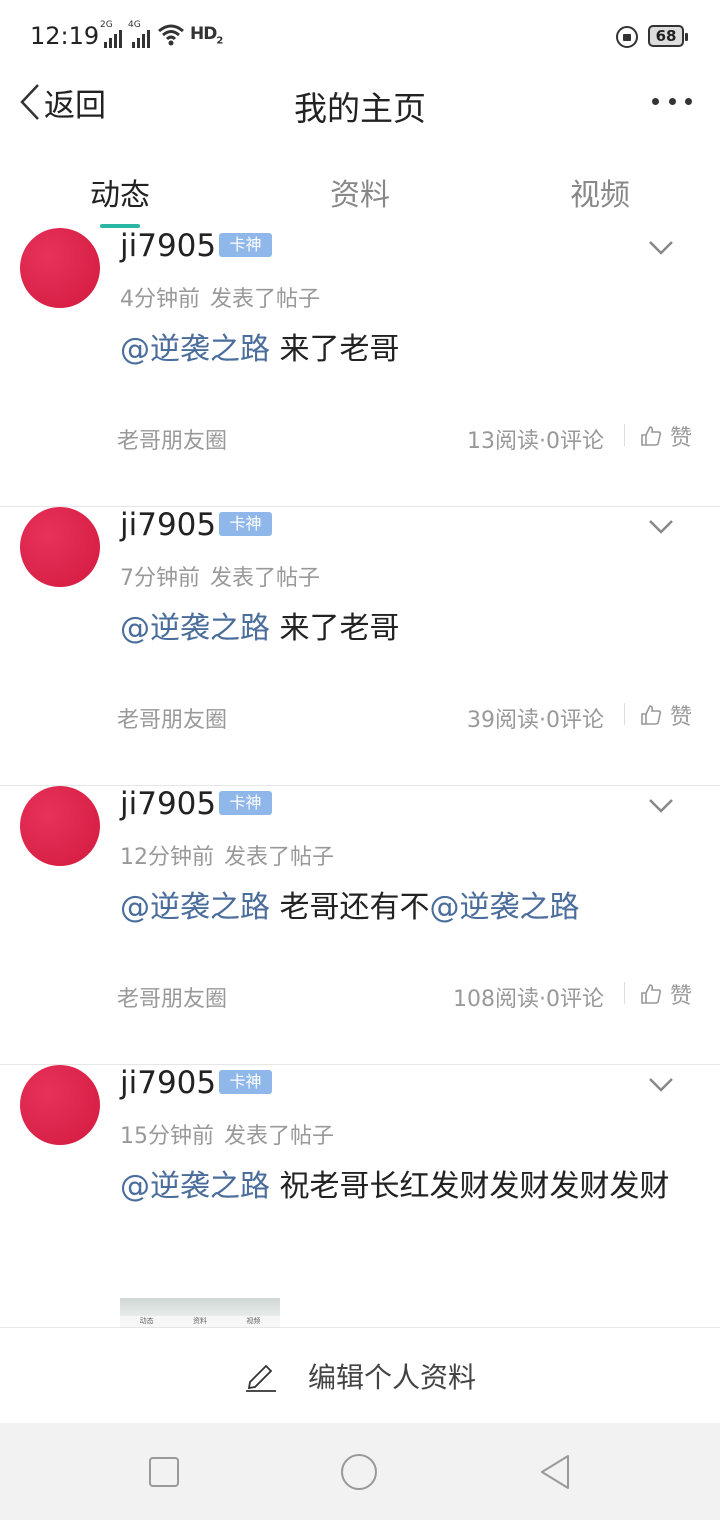 This screenshot has width=720, height=1520. I want to click on post-content: @逆袭之路 老哥还有不@逆袭之路, so click(350, 904).